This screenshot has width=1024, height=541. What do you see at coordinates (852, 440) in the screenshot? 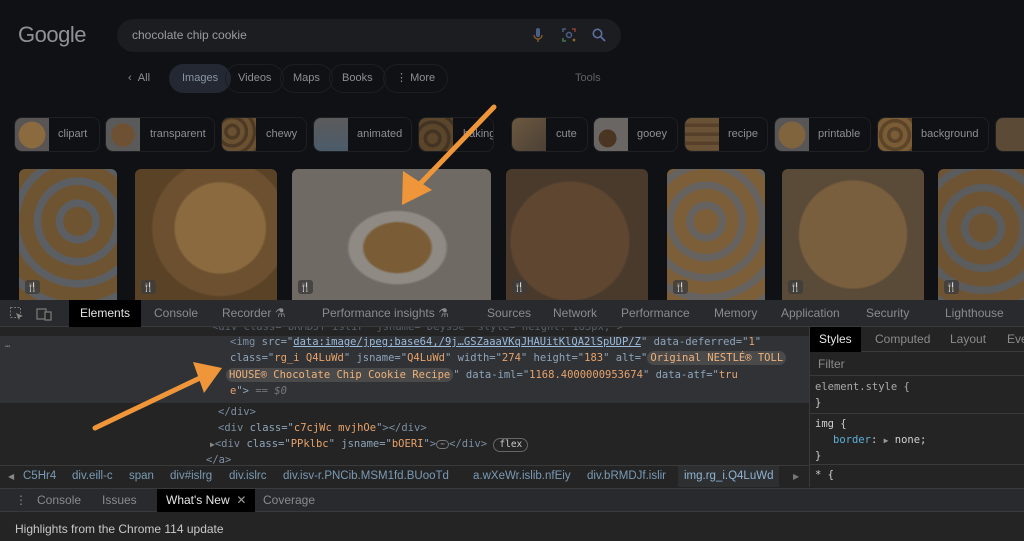
I see `css-property: border` at bounding box center [852, 440].